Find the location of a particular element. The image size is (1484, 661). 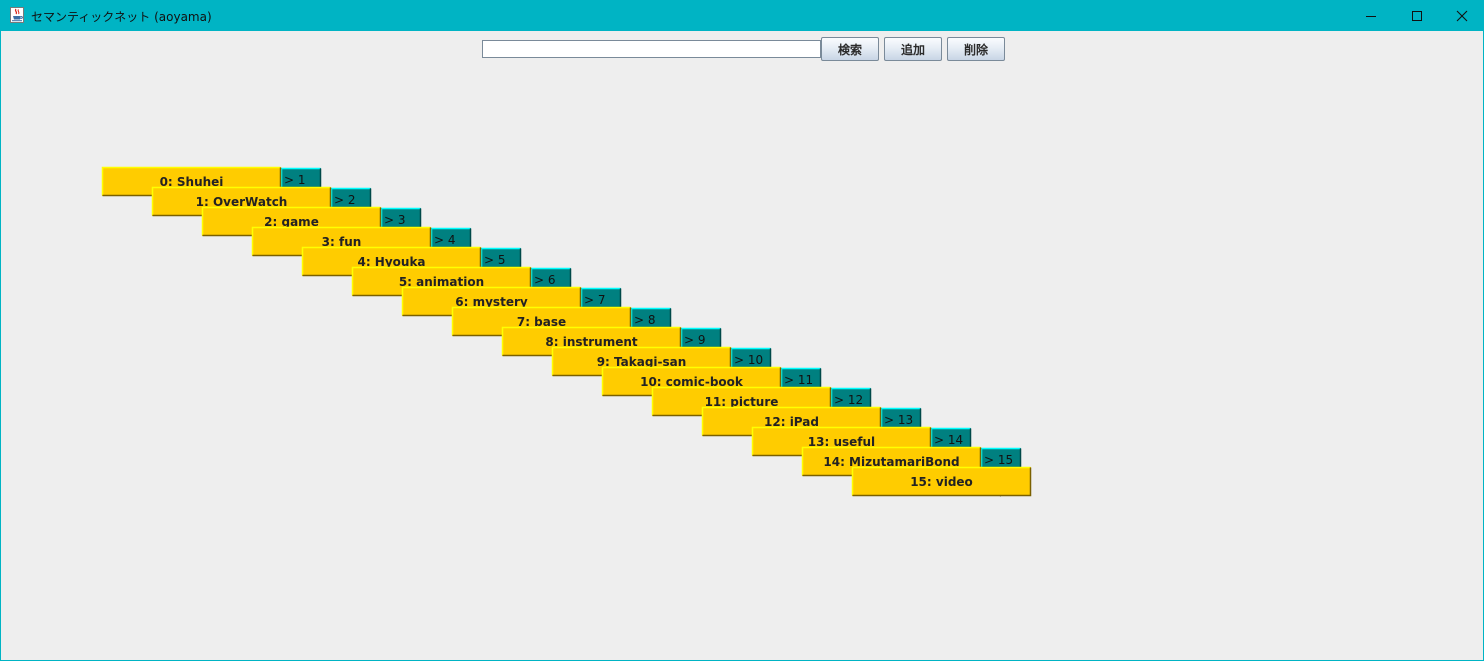

edge-box: > 7 is located at coordinates (601, 298).